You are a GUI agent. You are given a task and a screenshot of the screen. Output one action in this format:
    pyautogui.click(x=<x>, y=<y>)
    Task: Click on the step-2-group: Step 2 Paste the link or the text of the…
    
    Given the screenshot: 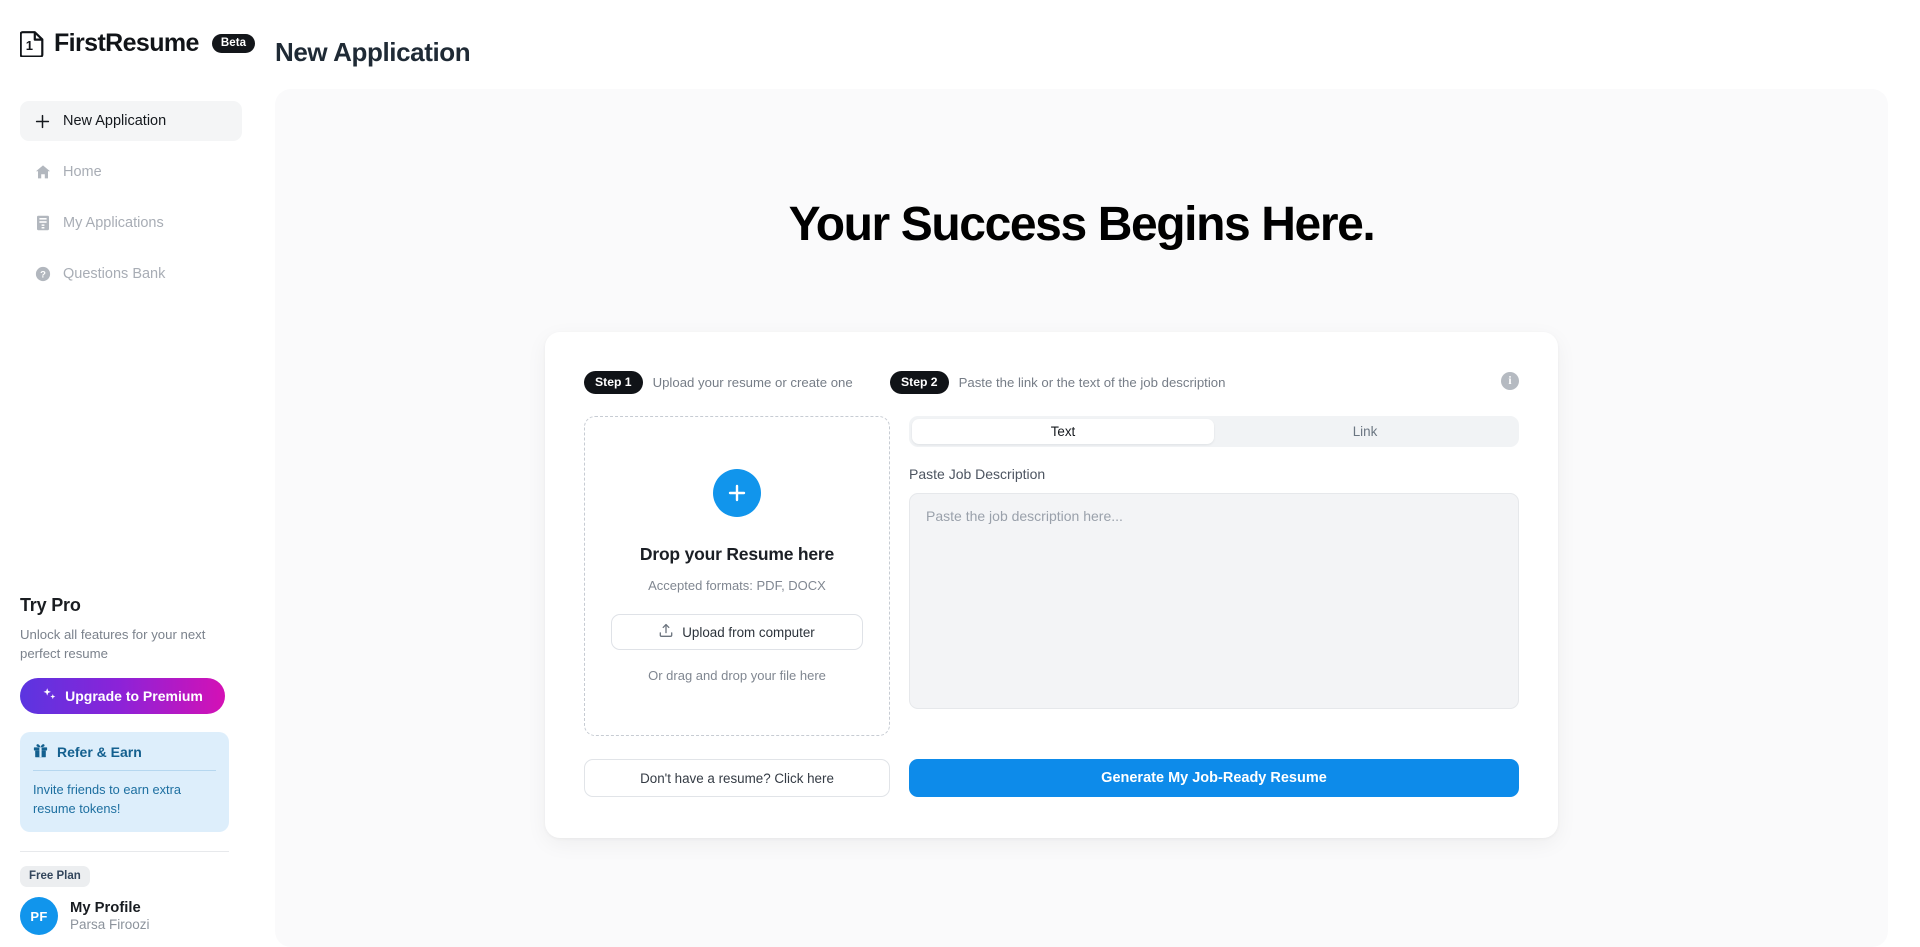 What is the action you would take?
    pyautogui.click(x=1204, y=382)
    